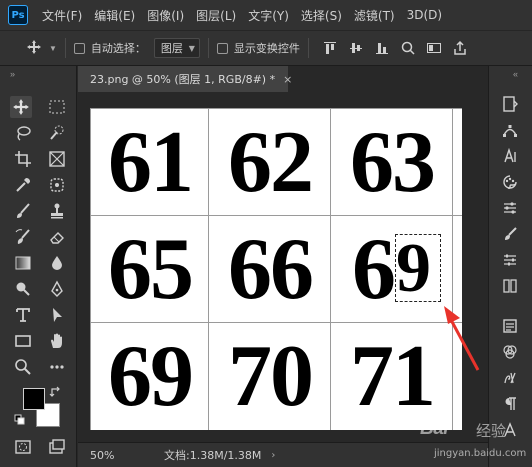 Image resolution: width=532 pixels, height=467 pixels. I want to click on gradient-tool-icon, so click(23, 263).